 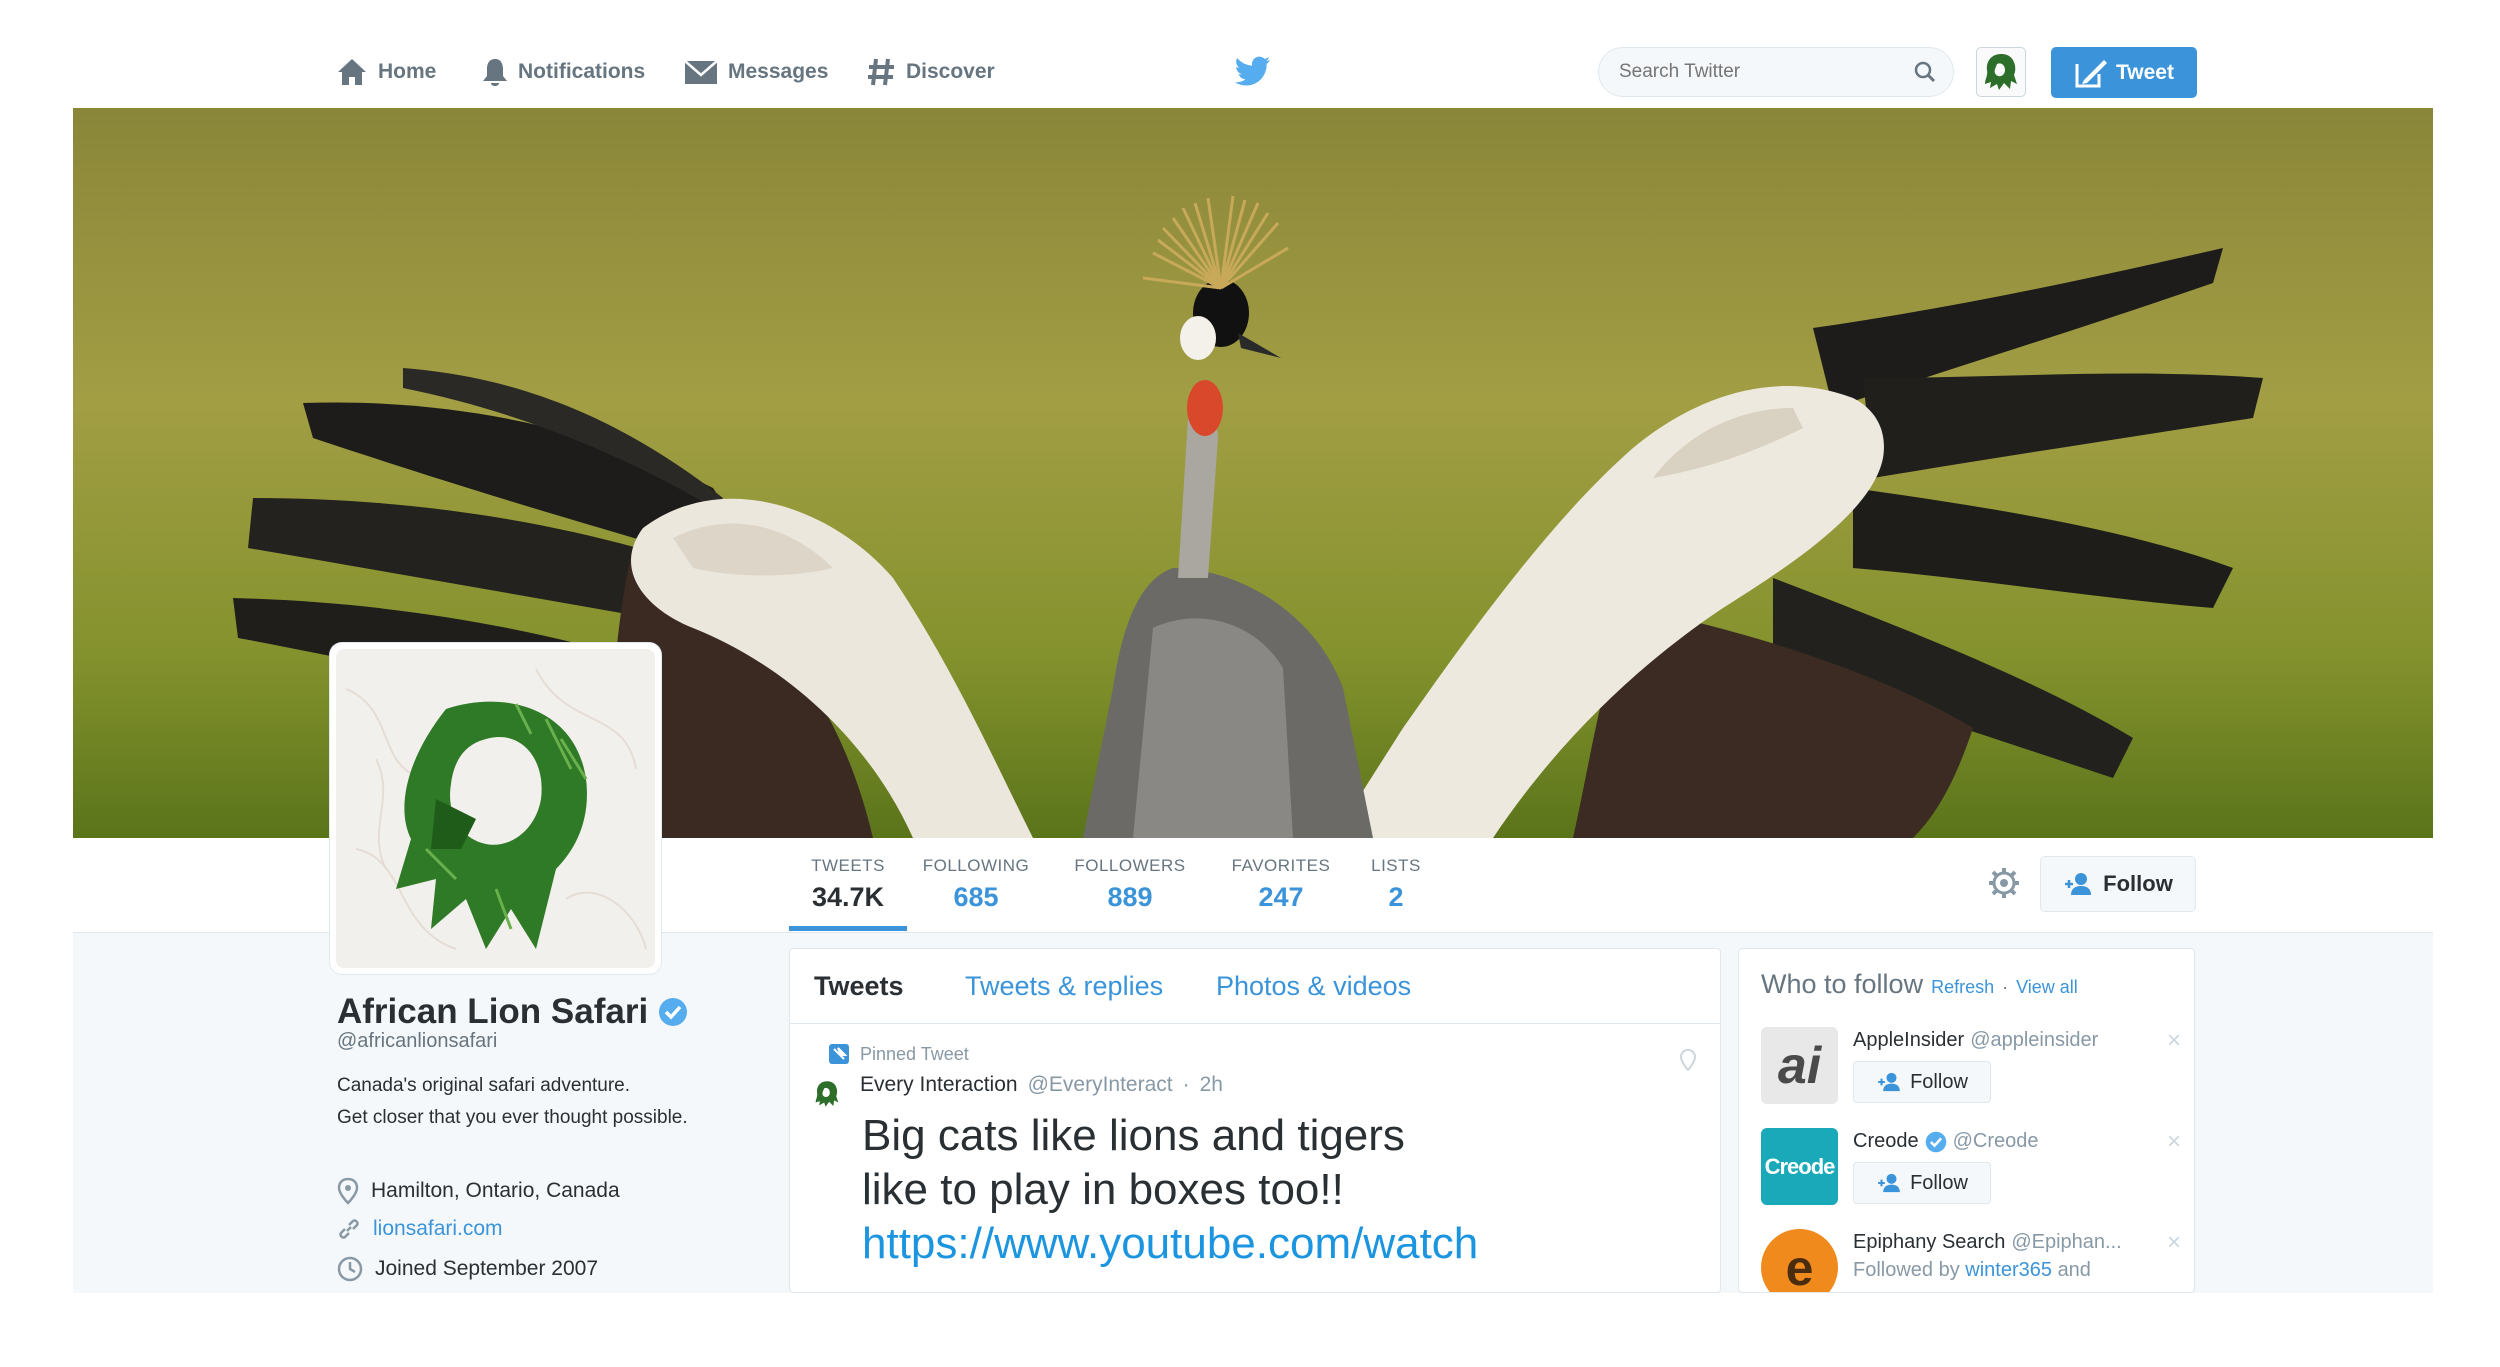 What do you see at coordinates (2034, 1040) in the screenshot?
I see `suggestion-handle: @appleinsider` at bounding box center [2034, 1040].